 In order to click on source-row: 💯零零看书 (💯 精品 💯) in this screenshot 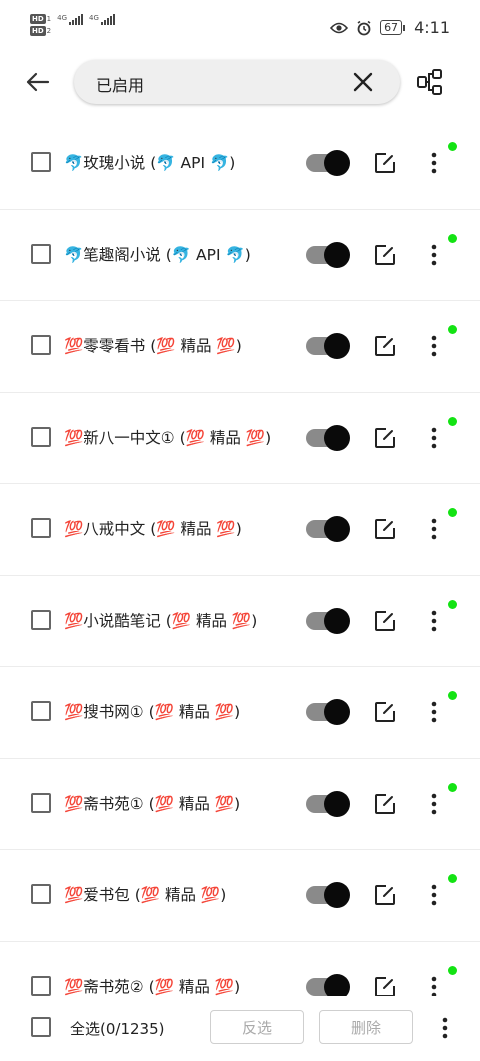, I will do `click(240, 347)`.